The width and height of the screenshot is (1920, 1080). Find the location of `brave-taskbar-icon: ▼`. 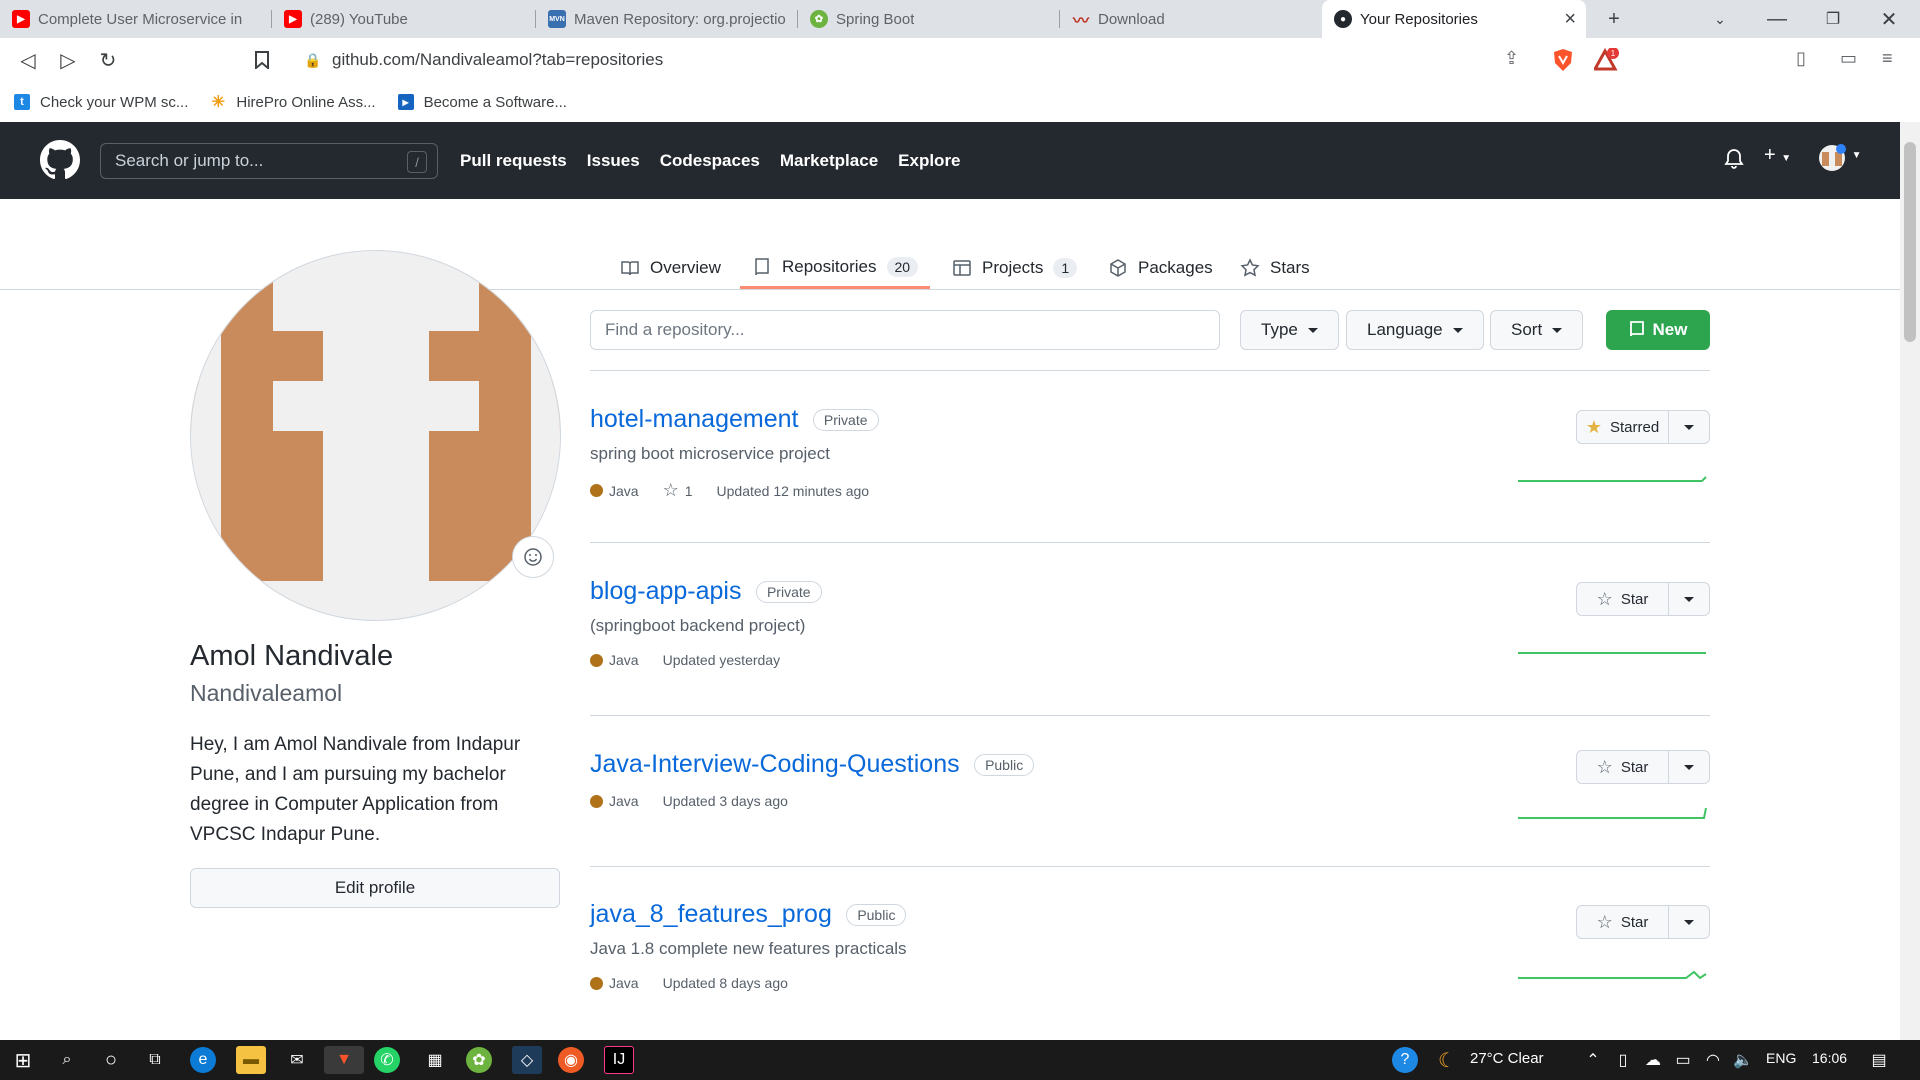

brave-taskbar-icon: ▼ is located at coordinates (344, 1060).